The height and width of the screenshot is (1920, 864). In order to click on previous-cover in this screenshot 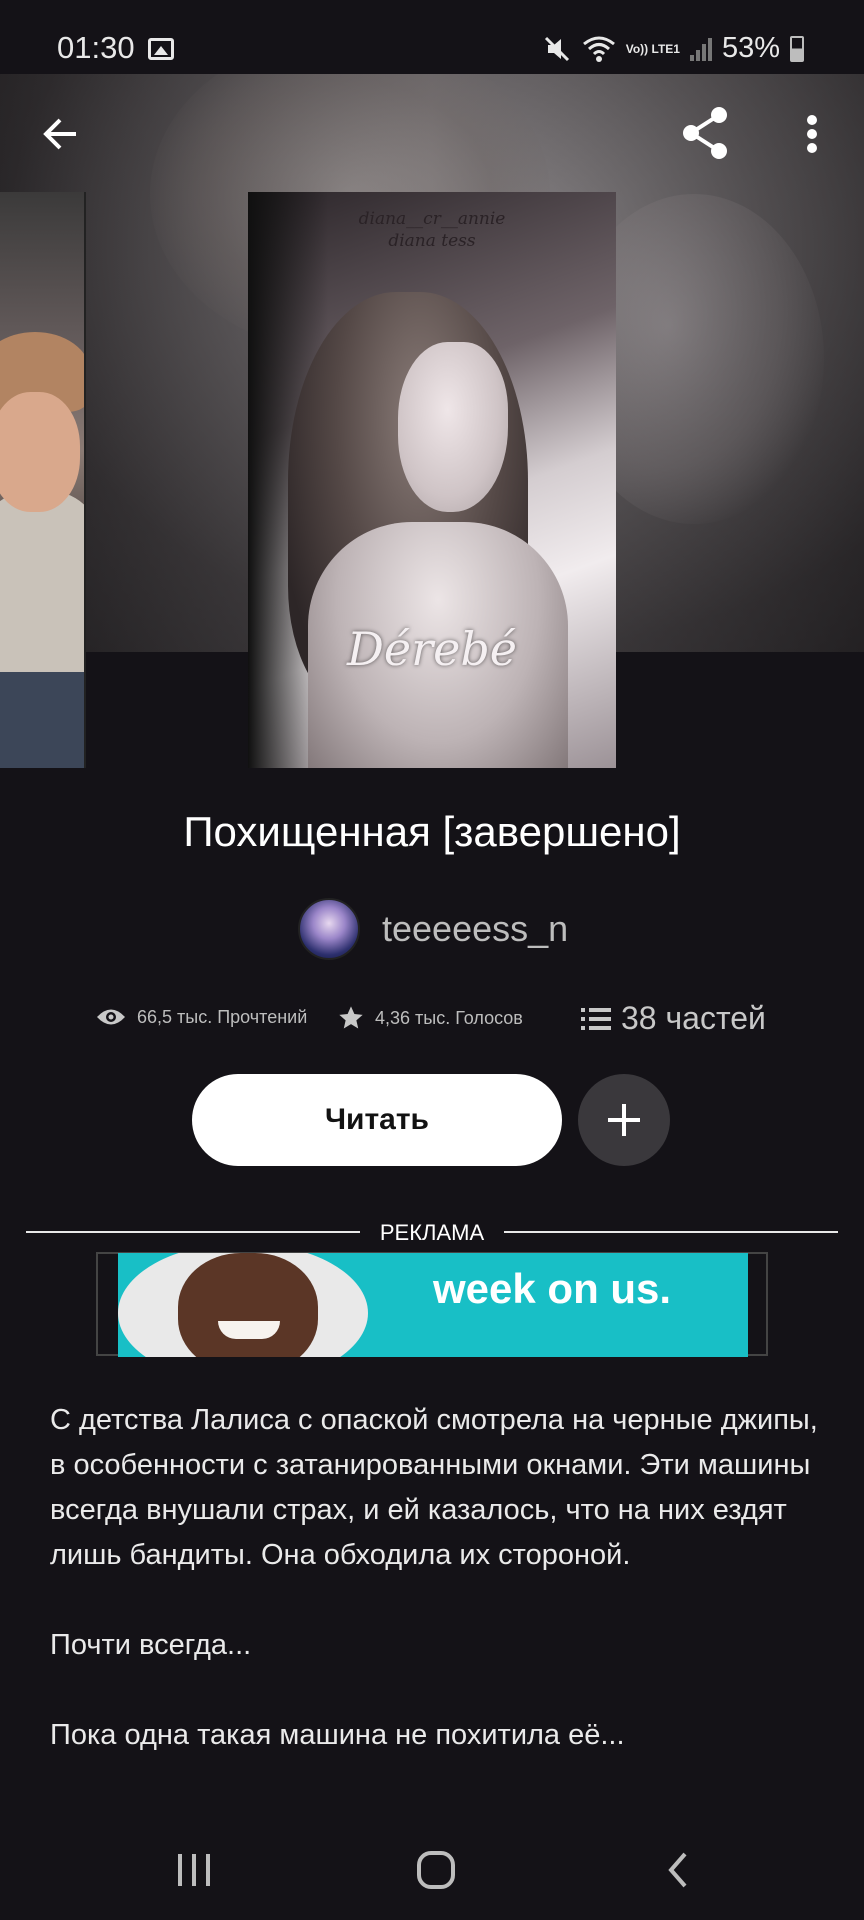, I will do `click(43, 480)`.